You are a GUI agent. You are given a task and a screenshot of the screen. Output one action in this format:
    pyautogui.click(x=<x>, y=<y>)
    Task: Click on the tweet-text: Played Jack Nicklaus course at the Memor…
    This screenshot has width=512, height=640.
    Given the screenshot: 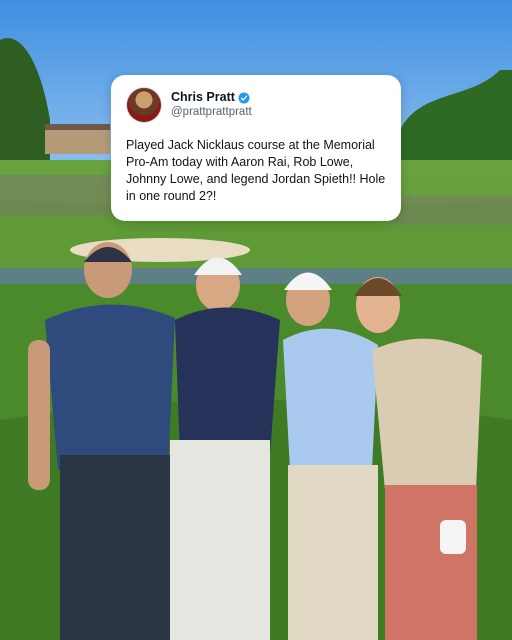 What is the action you would take?
    pyautogui.click(x=257, y=170)
    